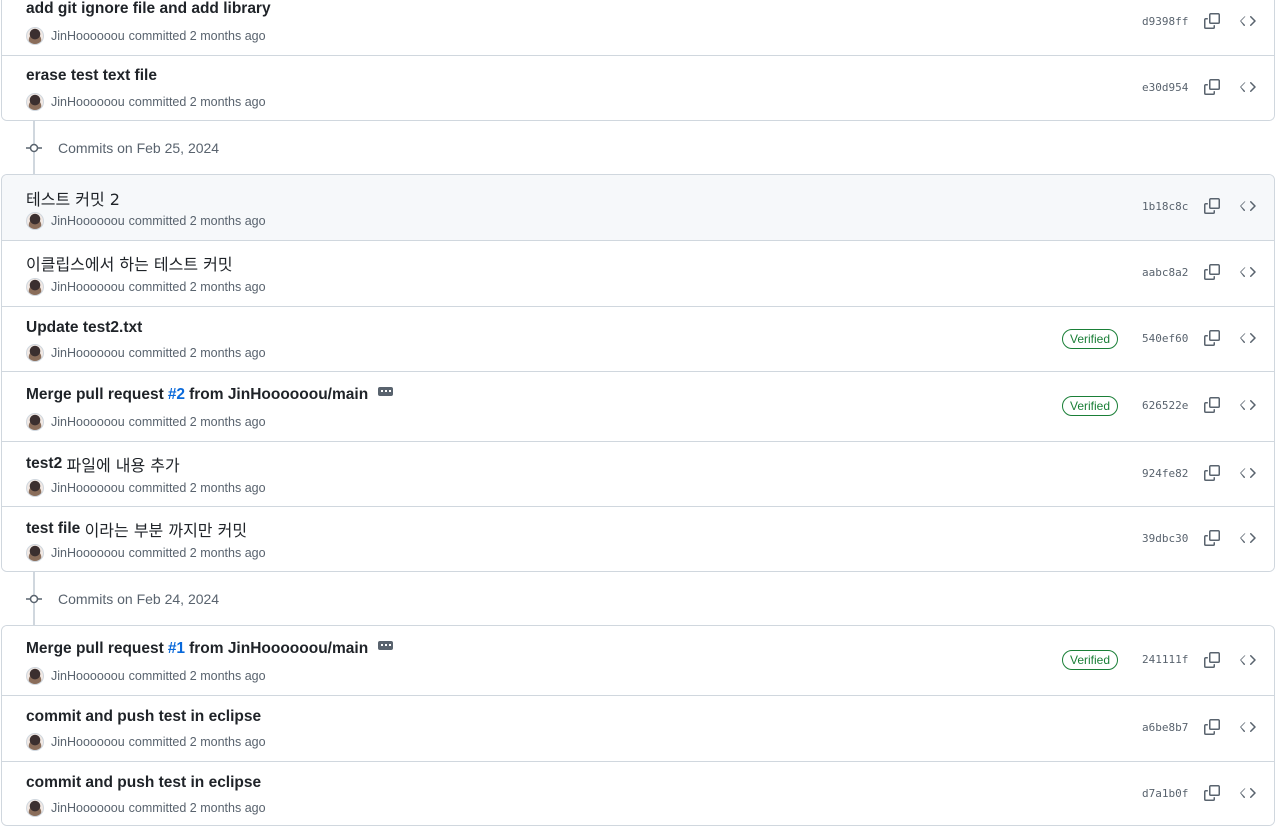  What do you see at coordinates (1165, 206) in the screenshot?
I see `commit-sha: 1b18c8c` at bounding box center [1165, 206].